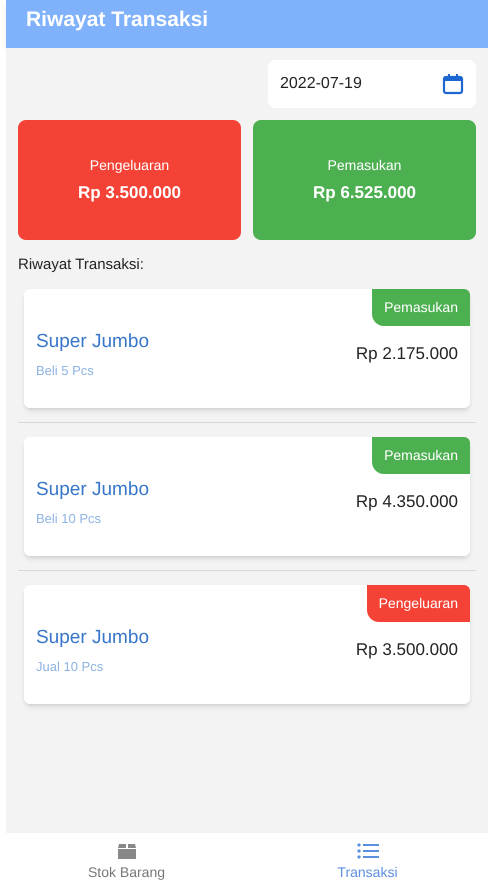 This screenshot has height=891, width=488. I want to click on section-title: Riwayat Transaksi:, so click(81, 265).